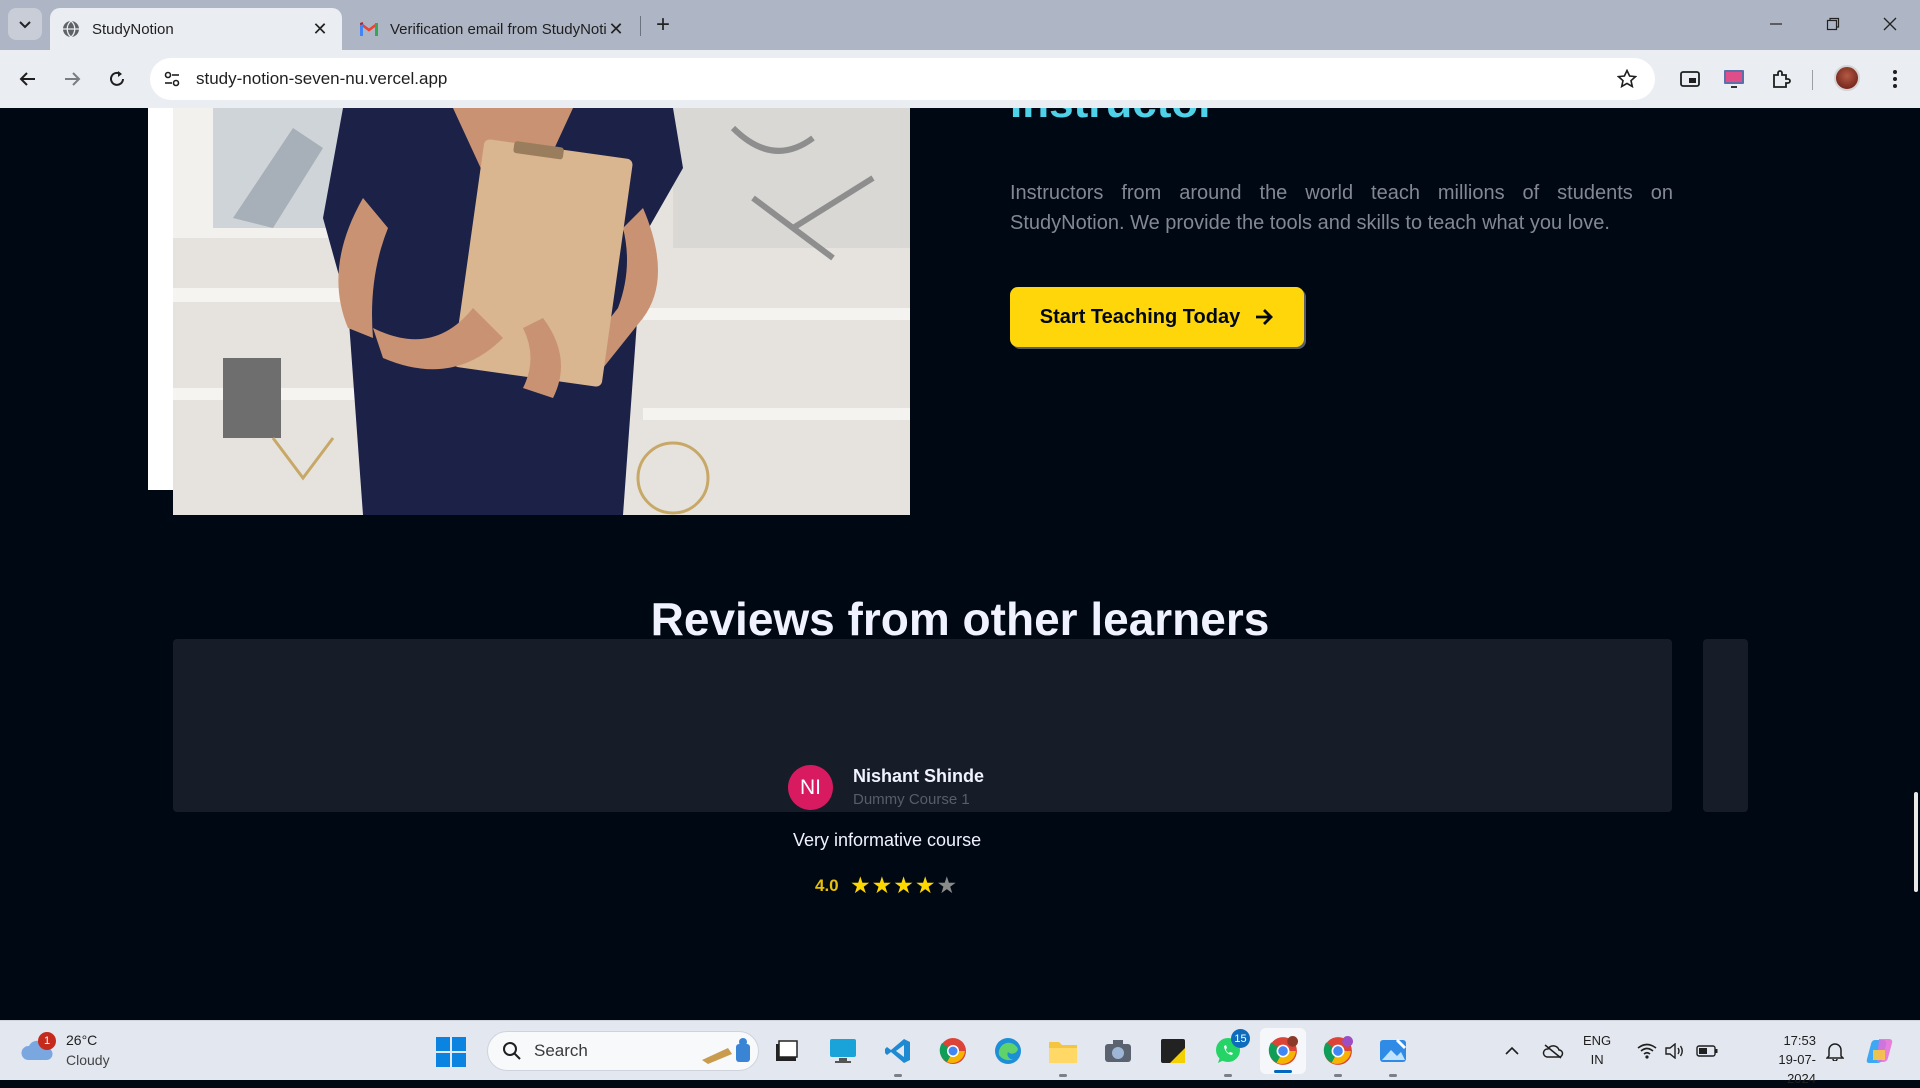  I want to click on close-window-button, so click(1890, 24).